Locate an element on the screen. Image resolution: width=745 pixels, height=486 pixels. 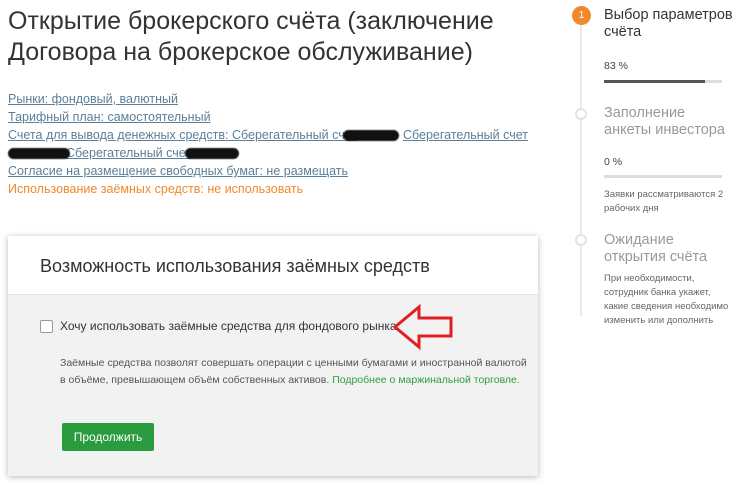
step-2-percent: 0 % is located at coordinates (613, 162).